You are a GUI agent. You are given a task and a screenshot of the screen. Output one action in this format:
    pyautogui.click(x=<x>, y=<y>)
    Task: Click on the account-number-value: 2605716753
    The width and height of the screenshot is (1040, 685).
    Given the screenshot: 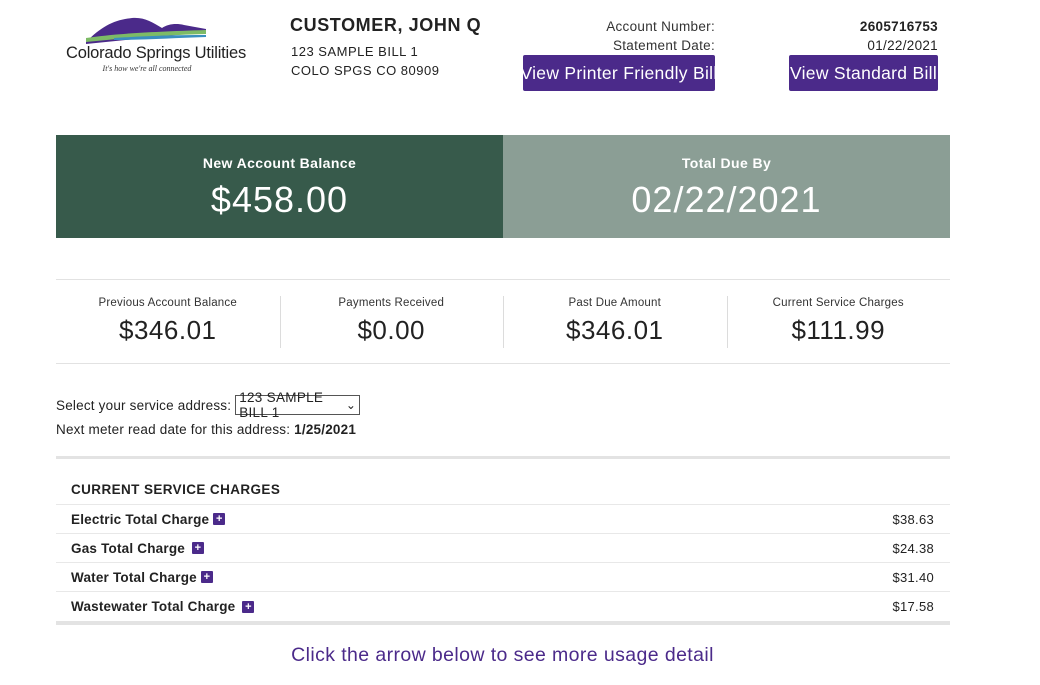 What is the action you would take?
    pyautogui.click(x=898, y=26)
    